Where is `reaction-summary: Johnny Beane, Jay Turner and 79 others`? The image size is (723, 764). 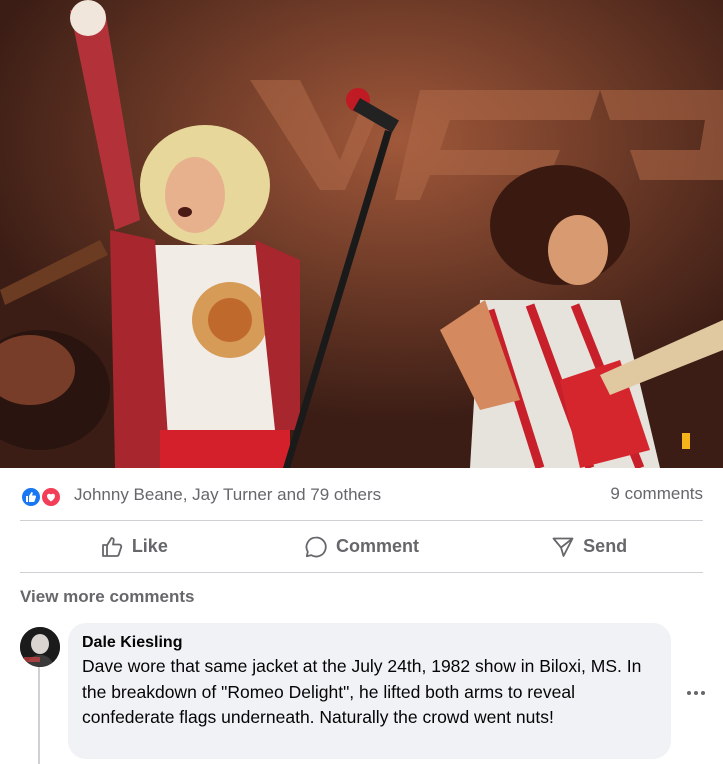 reaction-summary: Johnny Beane, Jay Turner and 79 others is located at coordinates (200, 495).